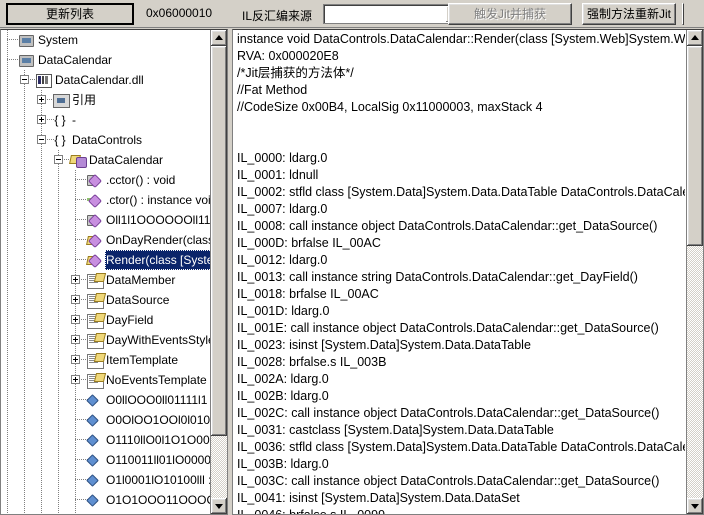 The width and height of the screenshot is (704, 515). I want to click on tree-item: .cctor() : void, so click(106, 180).